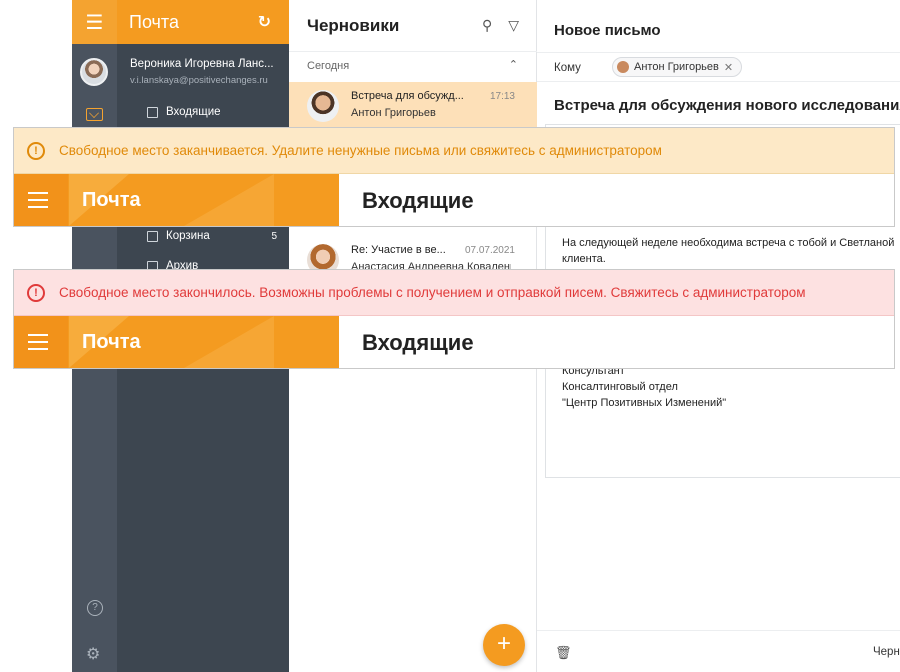  I want to click on compose-title: Новое письмо, so click(607, 30).